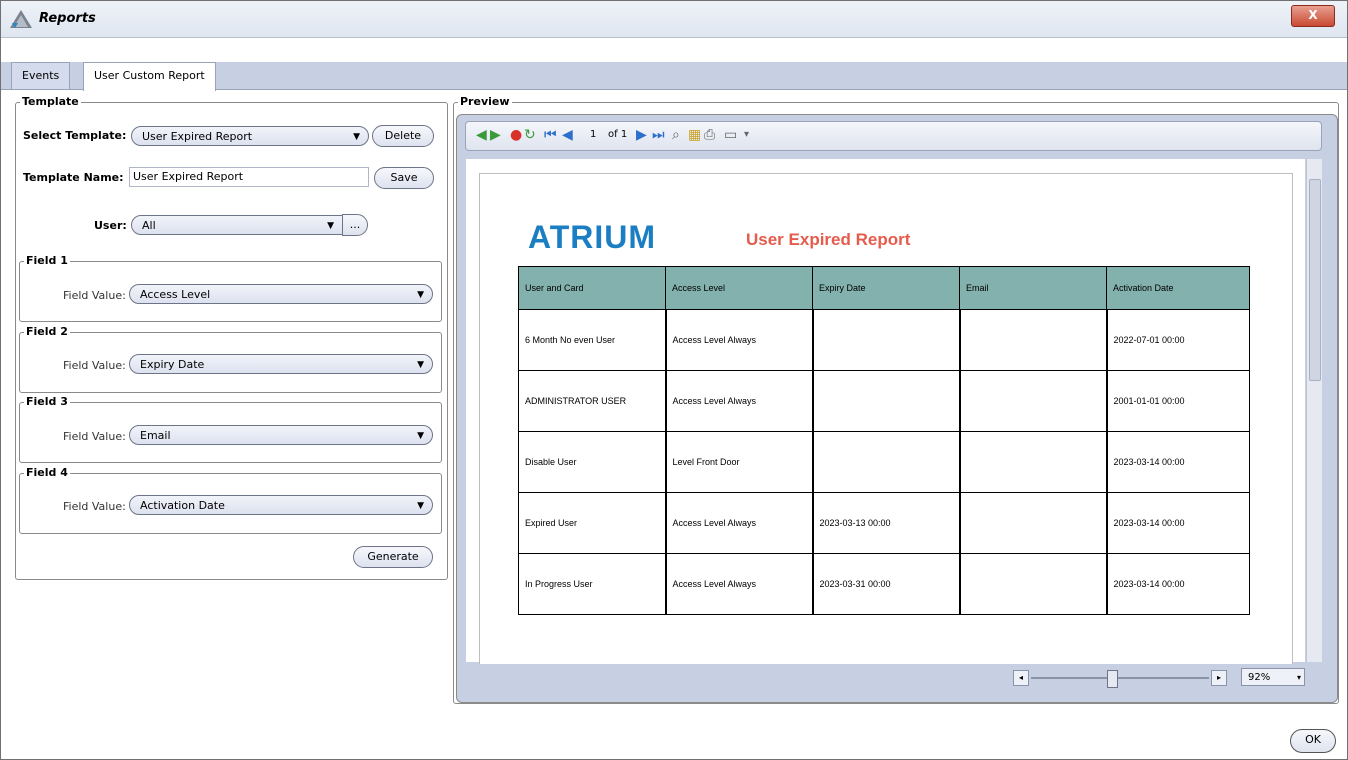 The height and width of the screenshot is (760, 1348). Describe the element at coordinates (393, 557) in the screenshot. I see `generate-button: Generate` at that location.